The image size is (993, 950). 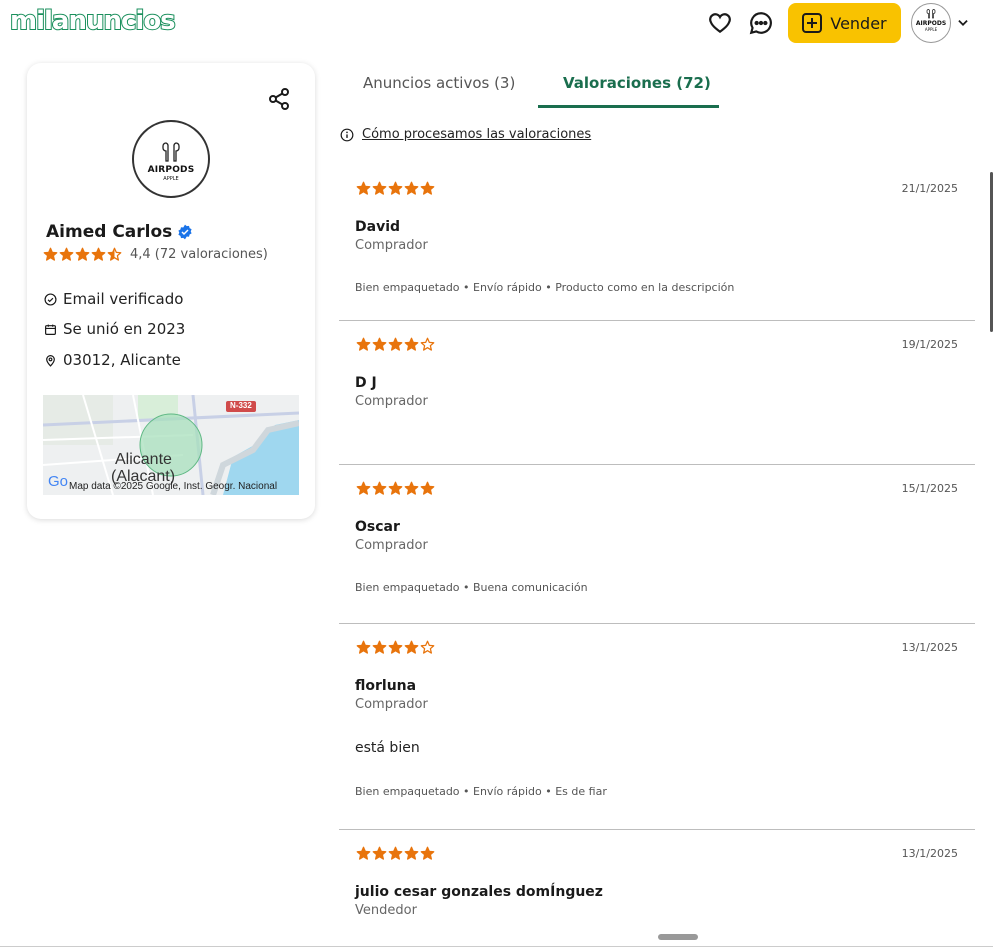 What do you see at coordinates (657, 393) in the screenshot?
I see `review-item: 19/1/2025 D J Comprador` at bounding box center [657, 393].